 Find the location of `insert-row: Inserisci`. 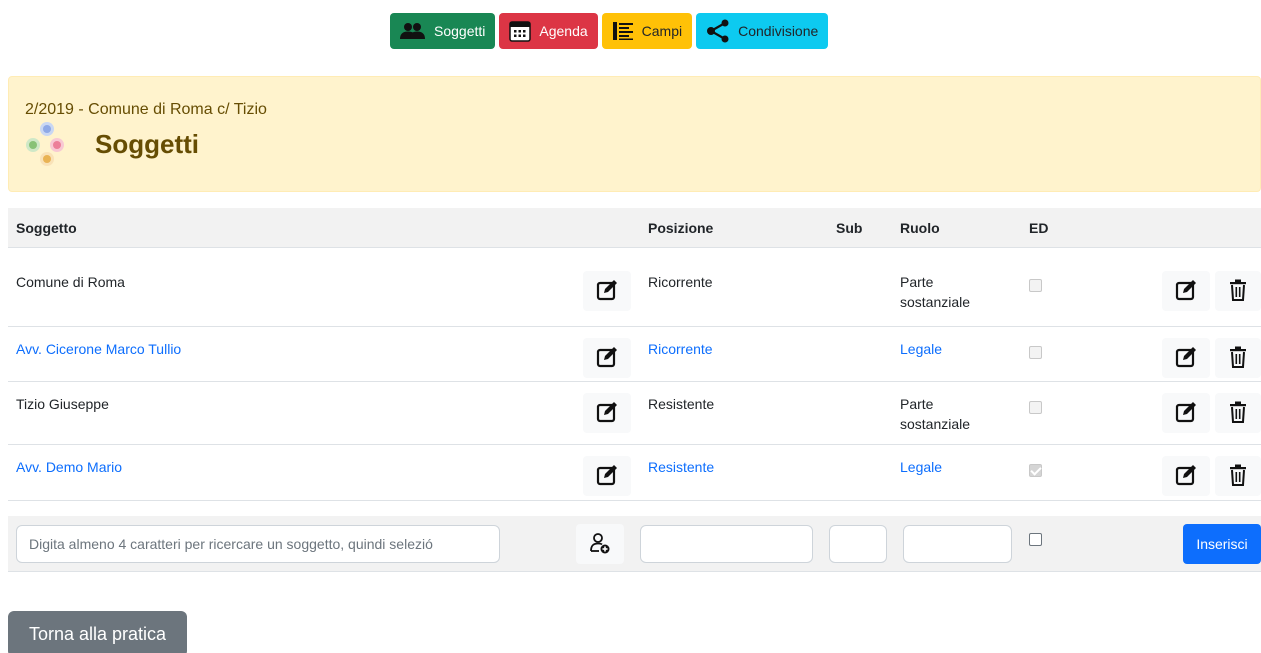

insert-row: Inserisci is located at coordinates (634, 544).